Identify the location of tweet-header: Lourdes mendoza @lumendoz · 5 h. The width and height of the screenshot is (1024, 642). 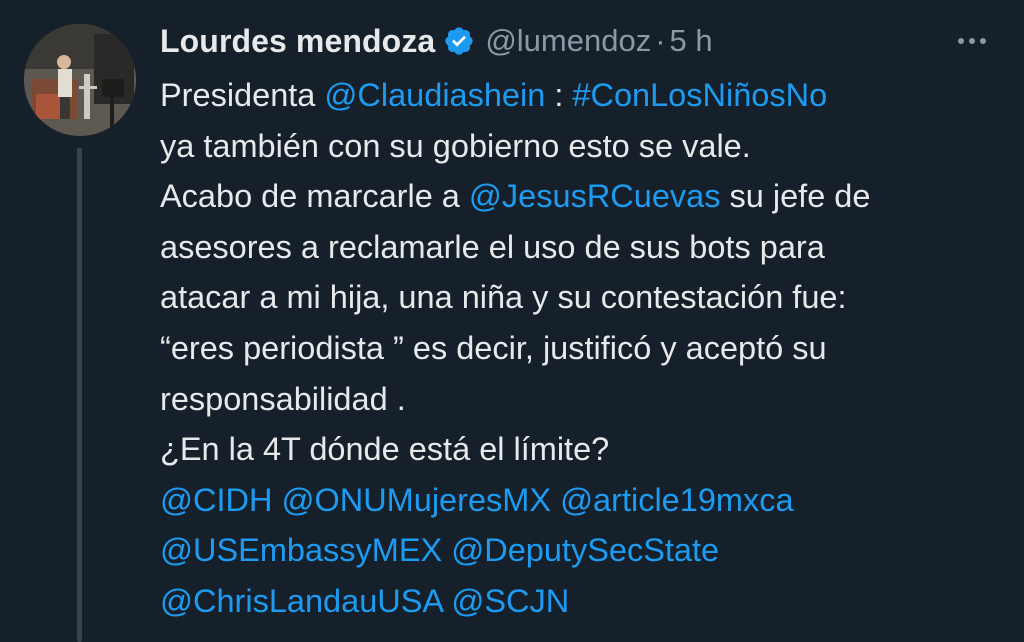
(582, 41).